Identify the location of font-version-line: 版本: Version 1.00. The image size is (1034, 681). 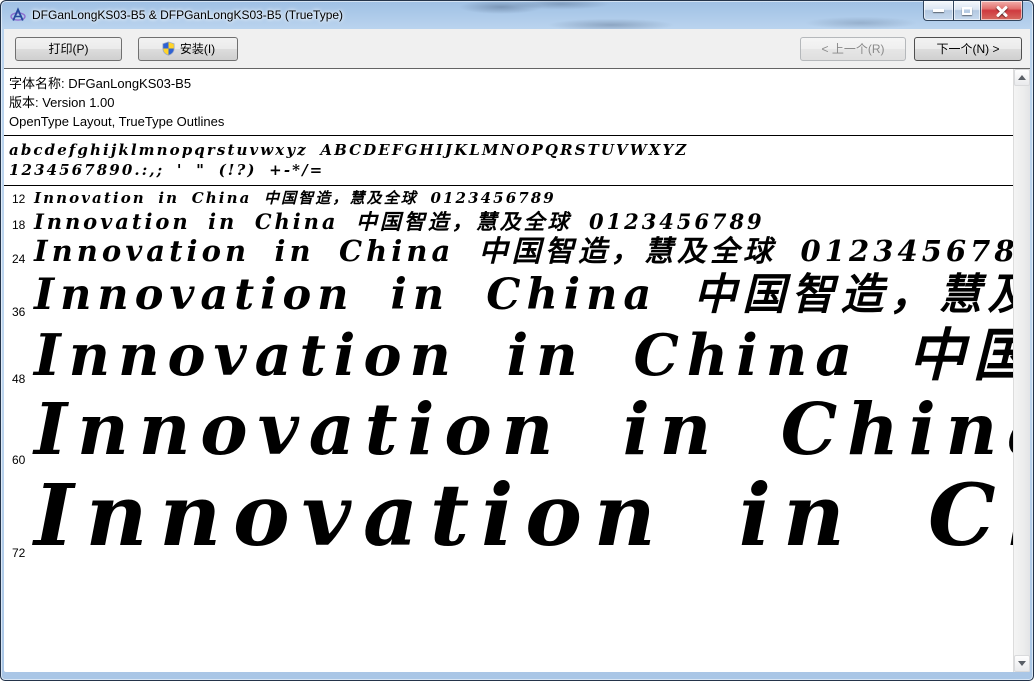
(62, 102).